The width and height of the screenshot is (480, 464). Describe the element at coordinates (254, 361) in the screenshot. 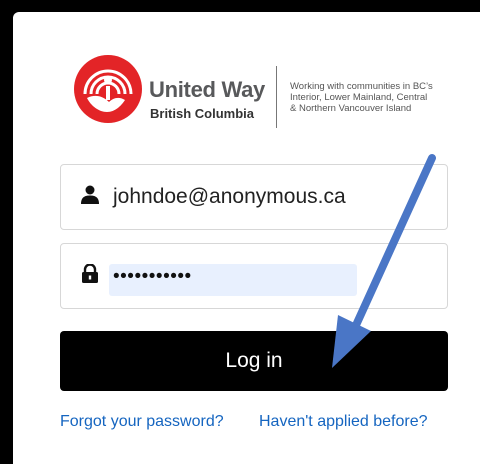

I see `login-button: Log in` at that location.